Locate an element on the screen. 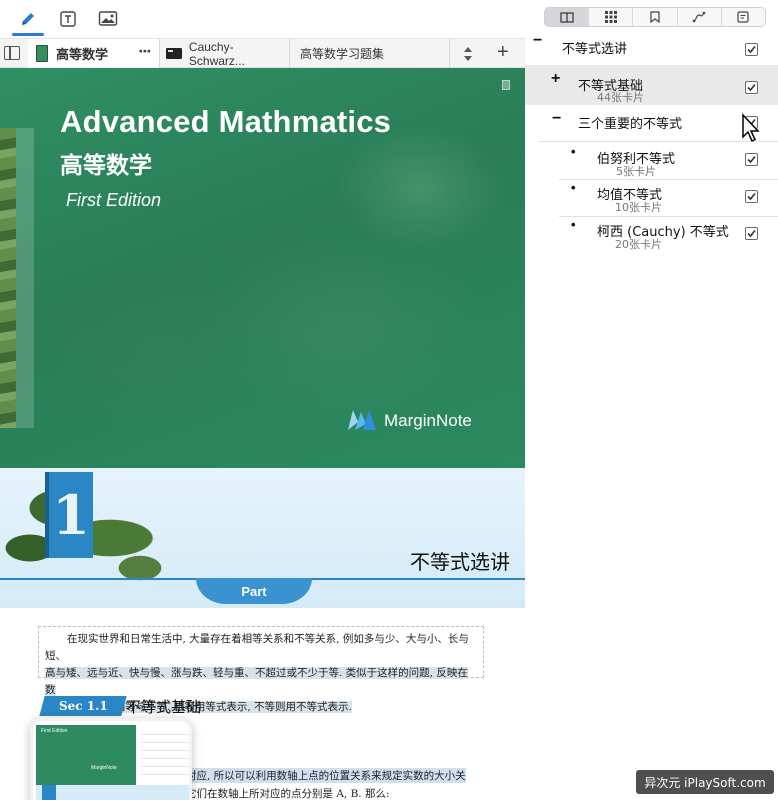  image-icon is located at coordinates (108, 18).